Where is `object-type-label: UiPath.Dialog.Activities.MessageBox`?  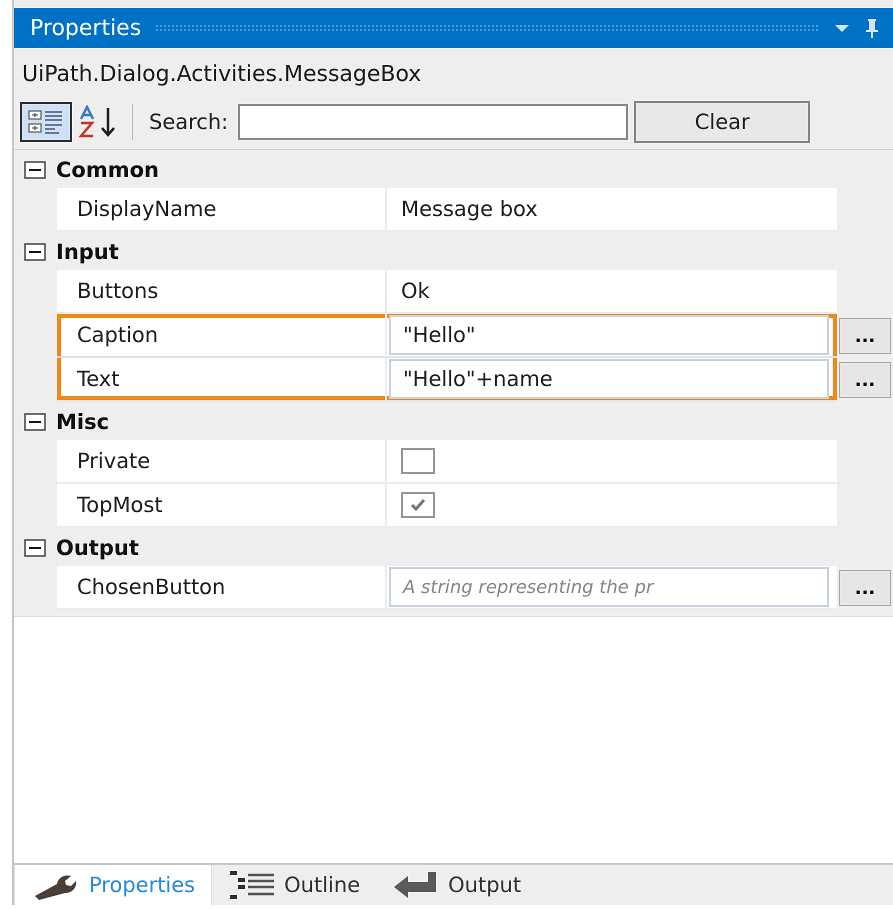 object-type-label: UiPath.Dialog.Activities.MessageBox is located at coordinates (221, 75).